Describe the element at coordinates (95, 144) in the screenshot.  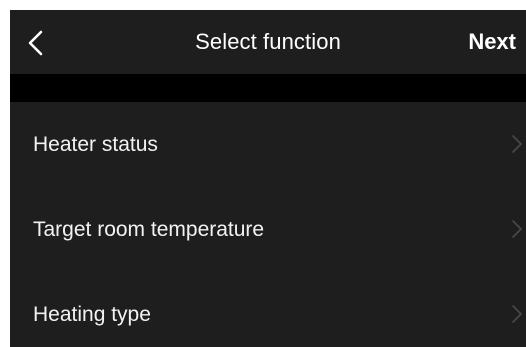
I see `list-item-label: Heater status` at that location.